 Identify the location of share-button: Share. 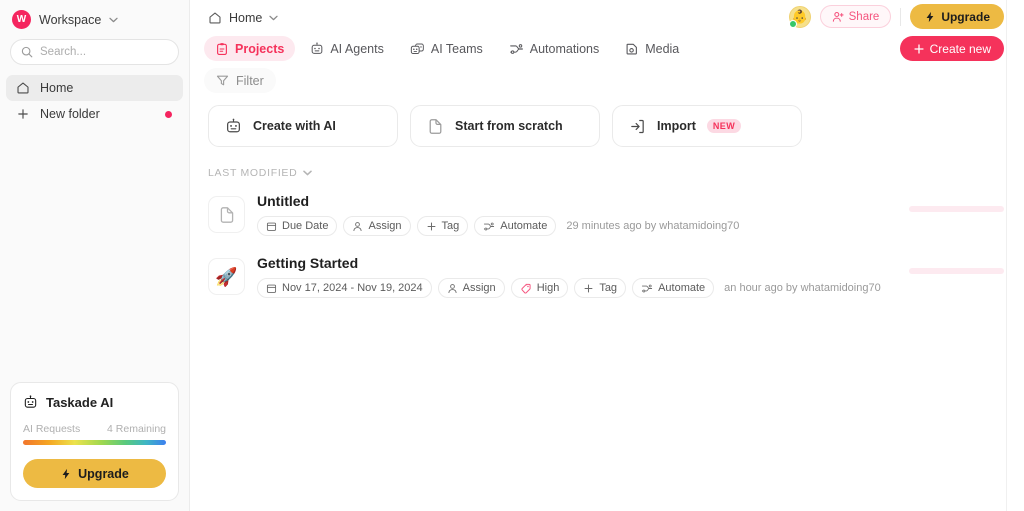
(855, 16).